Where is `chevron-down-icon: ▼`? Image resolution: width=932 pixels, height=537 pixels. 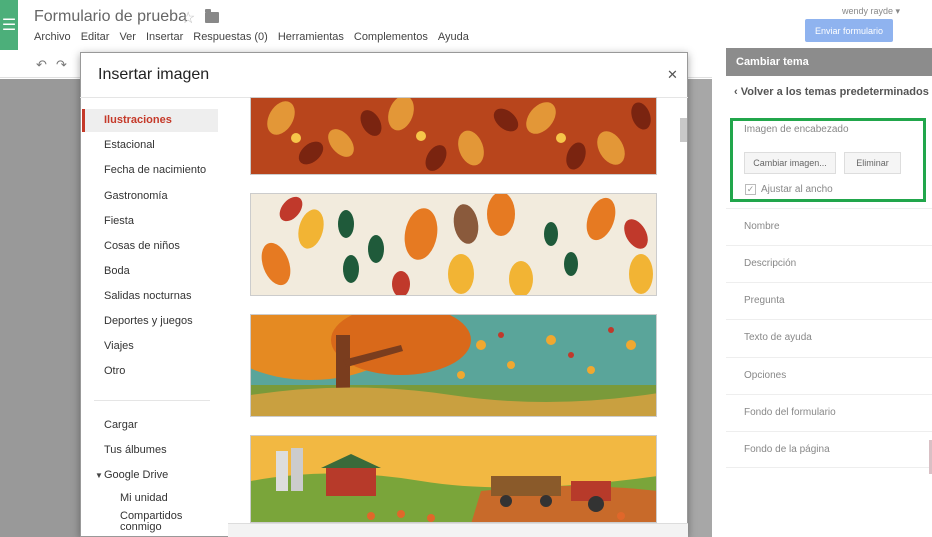 chevron-down-icon: ▼ is located at coordinates (99, 475).